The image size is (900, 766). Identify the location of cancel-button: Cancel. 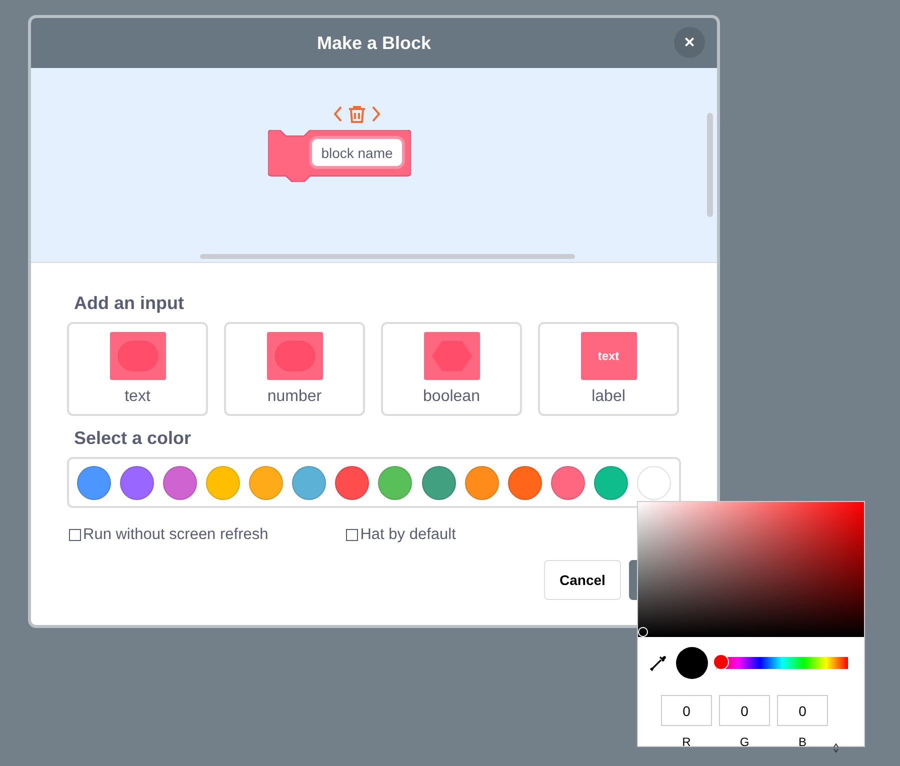
(582, 580).